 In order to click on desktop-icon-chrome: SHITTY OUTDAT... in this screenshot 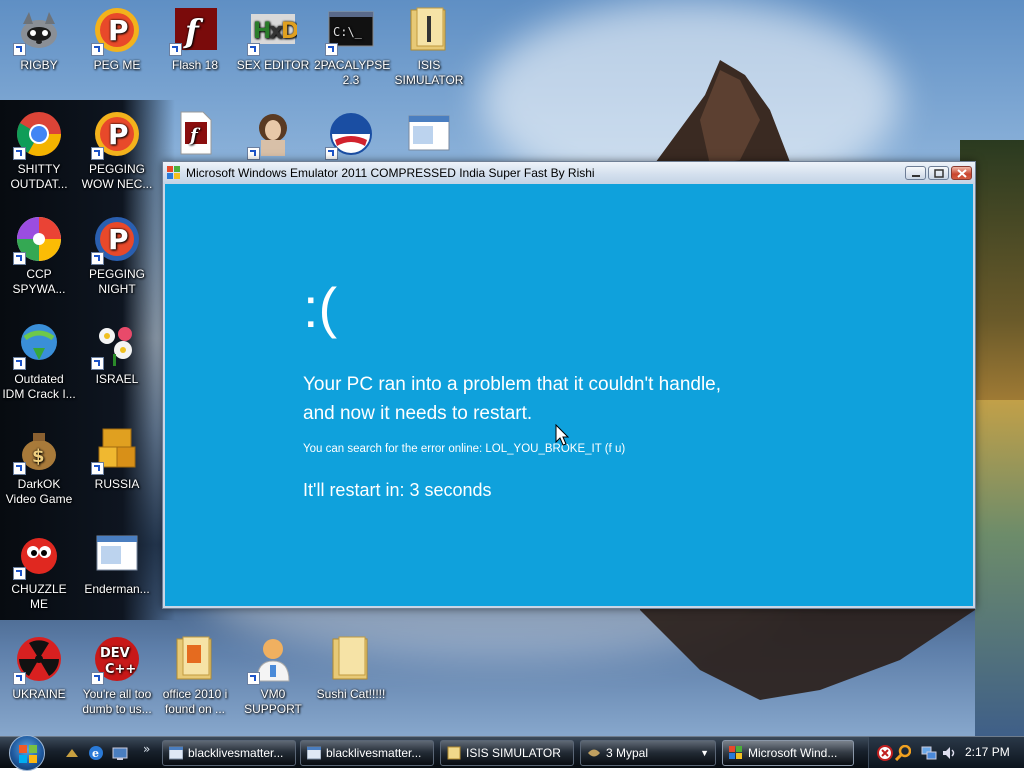, I will do `click(39, 150)`.